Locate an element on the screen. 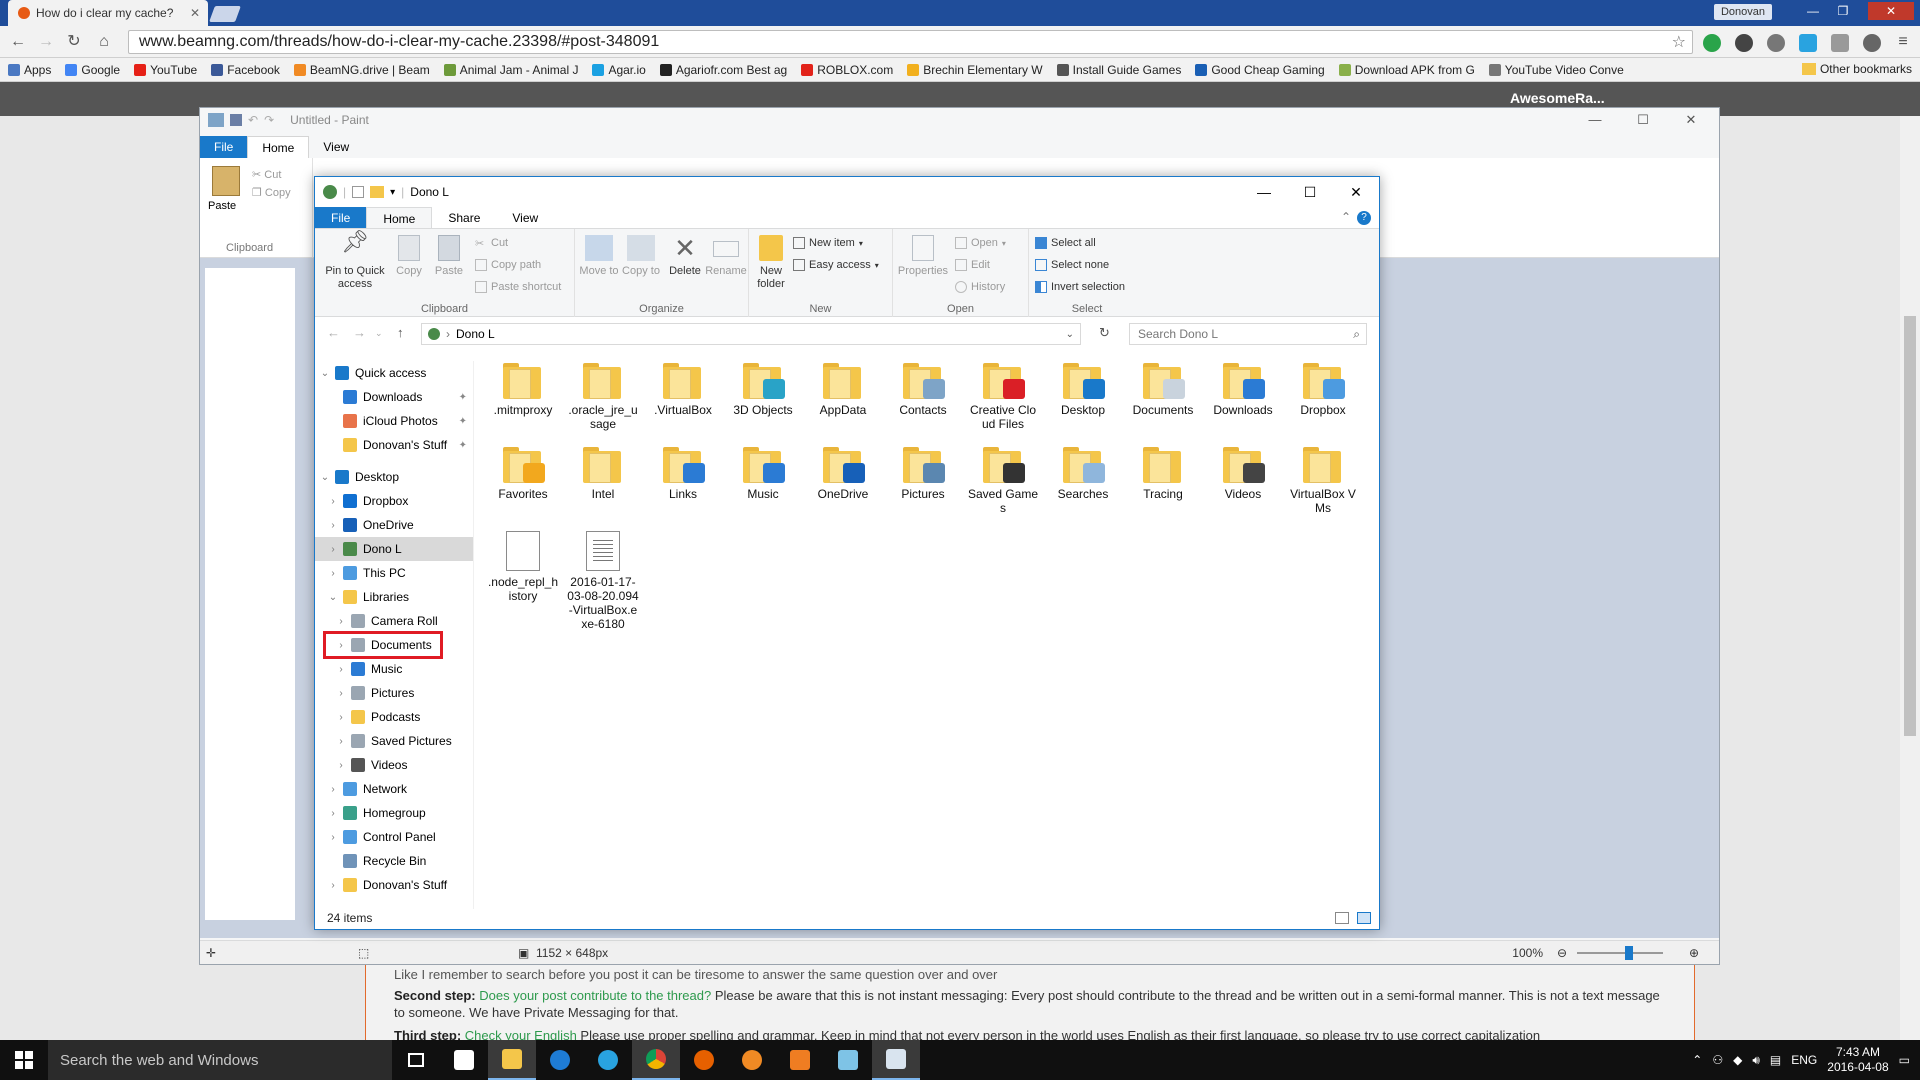 The image size is (1920, 1080). properties-button: Properties is located at coordinates (923, 256).